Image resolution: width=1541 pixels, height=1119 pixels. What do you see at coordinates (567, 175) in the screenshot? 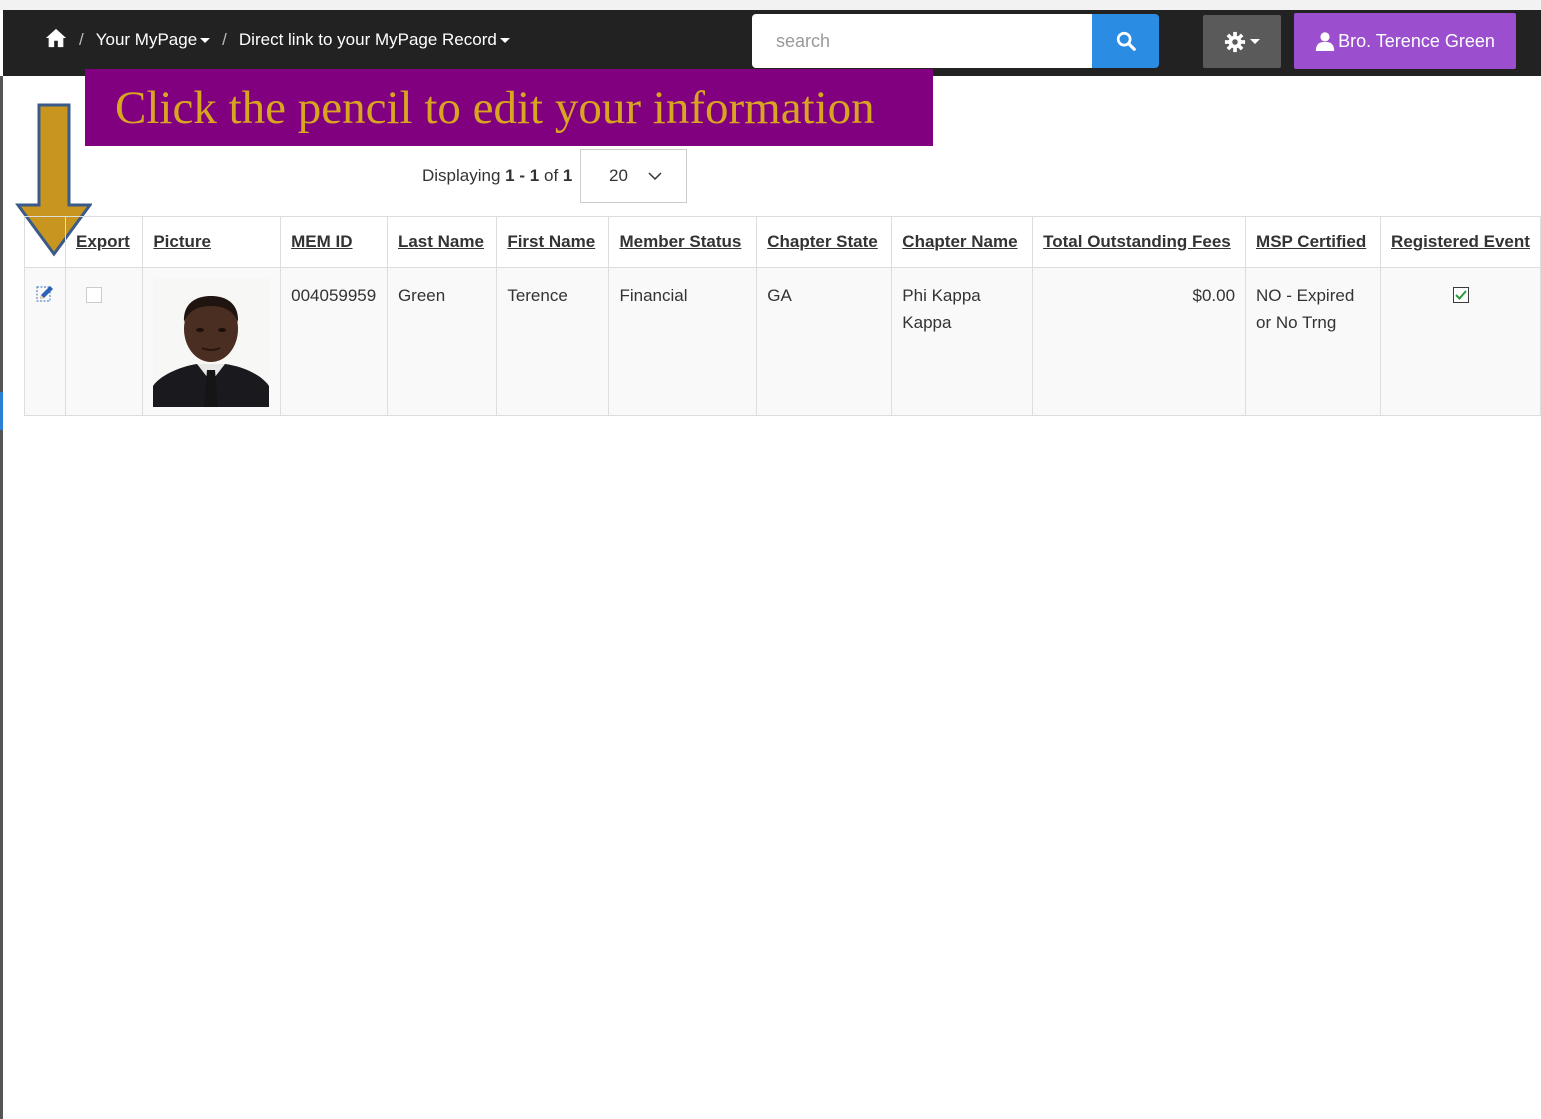
I see `pager-total: 1` at bounding box center [567, 175].